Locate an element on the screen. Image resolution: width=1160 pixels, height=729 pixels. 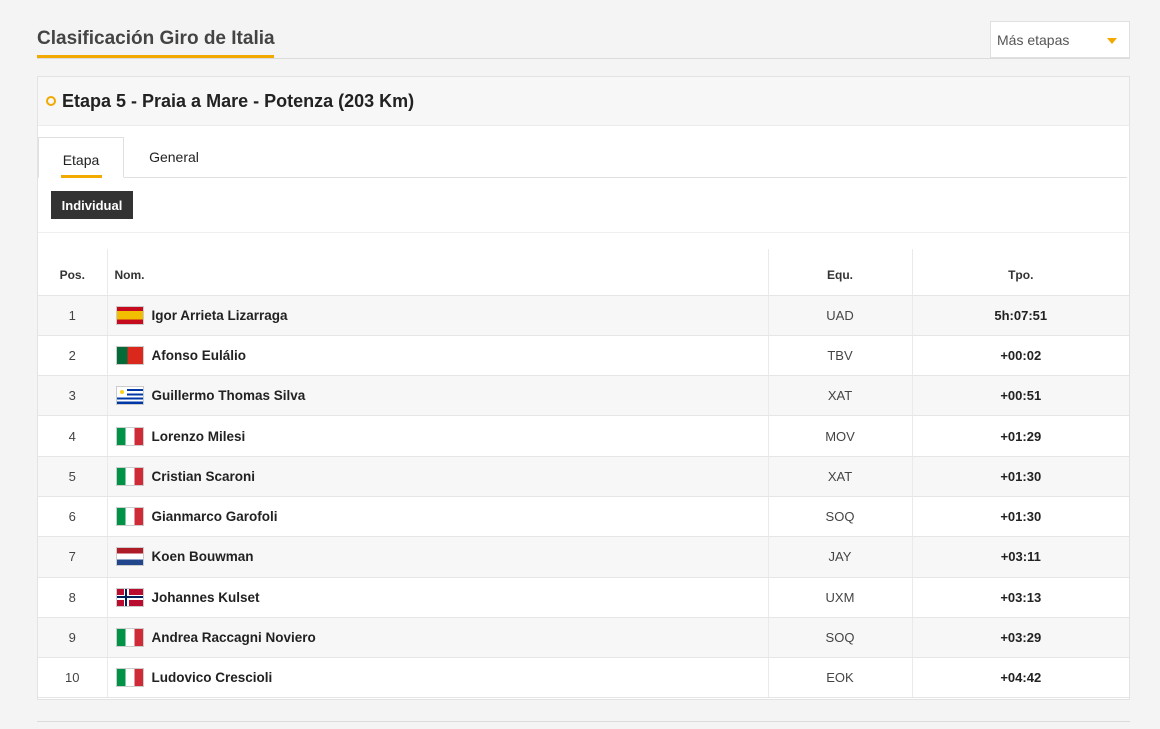
rider-cell: Lorenzo Milesi is located at coordinates (437, 436).